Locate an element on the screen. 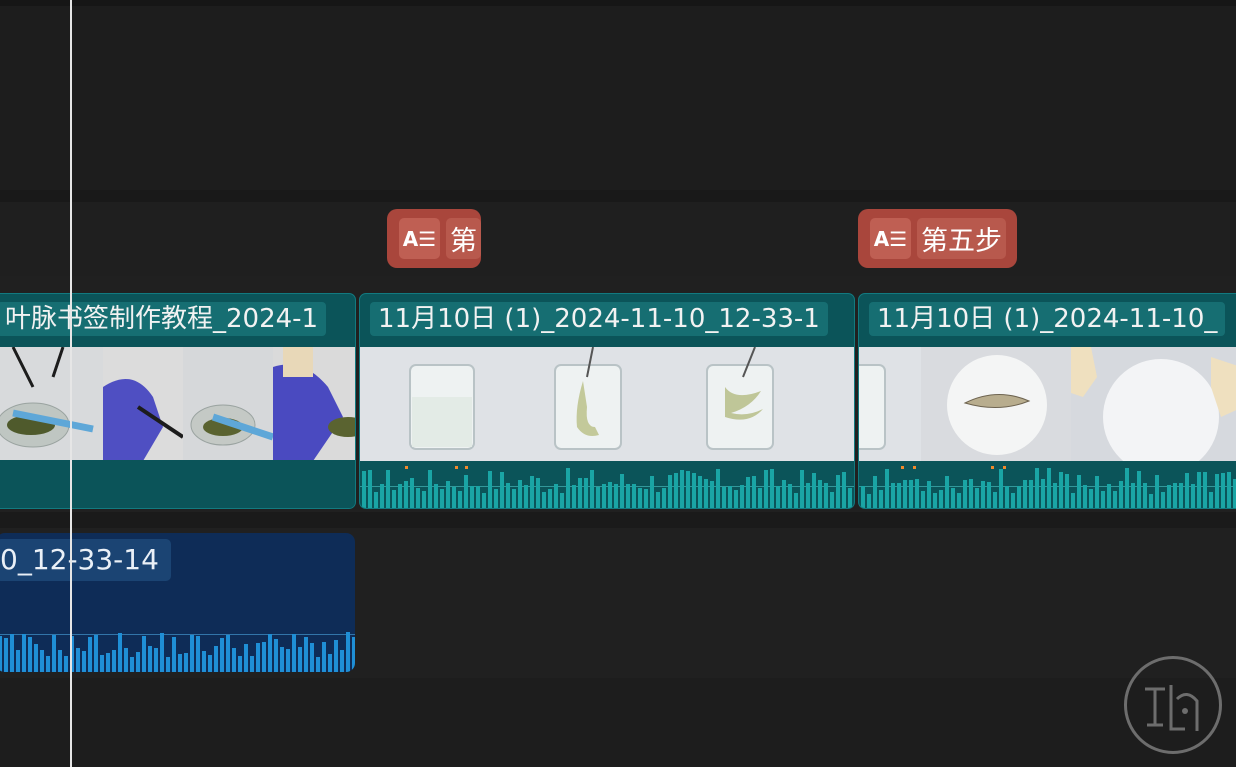 Image resolution: width=1236 pixels, height=767 pixels. text-clip: A☰ 第 is located at coordinates (434, 238).